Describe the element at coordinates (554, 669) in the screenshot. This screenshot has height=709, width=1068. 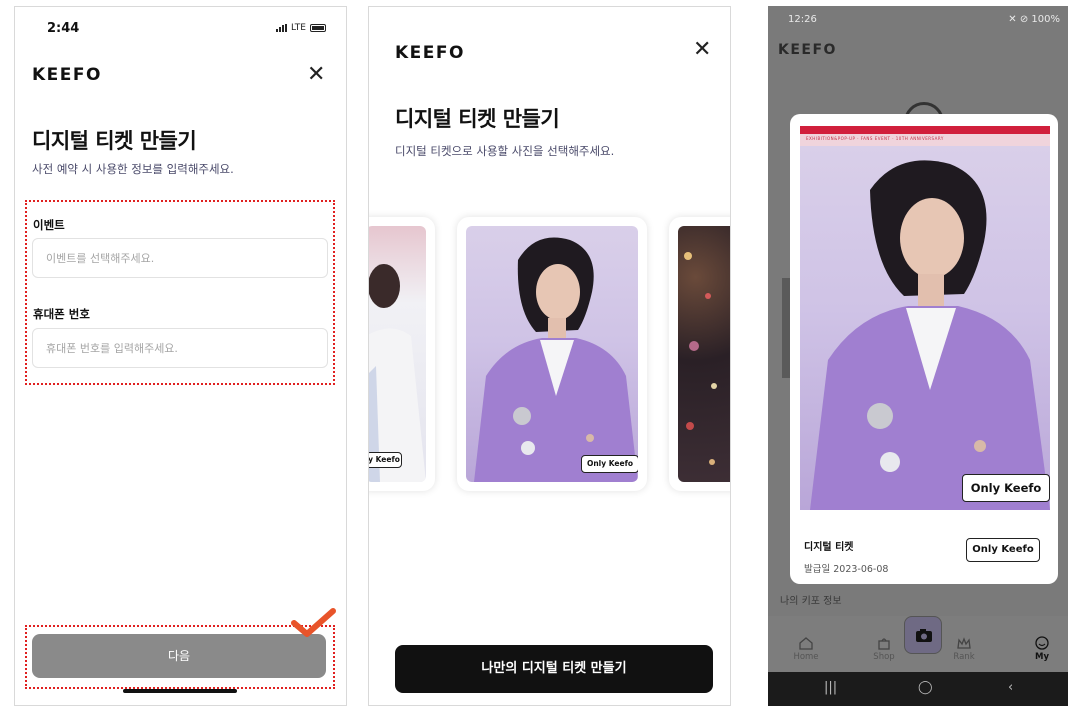
I see `create-ticket-button: 나만의 디지털 티켓 만들기` at that location.